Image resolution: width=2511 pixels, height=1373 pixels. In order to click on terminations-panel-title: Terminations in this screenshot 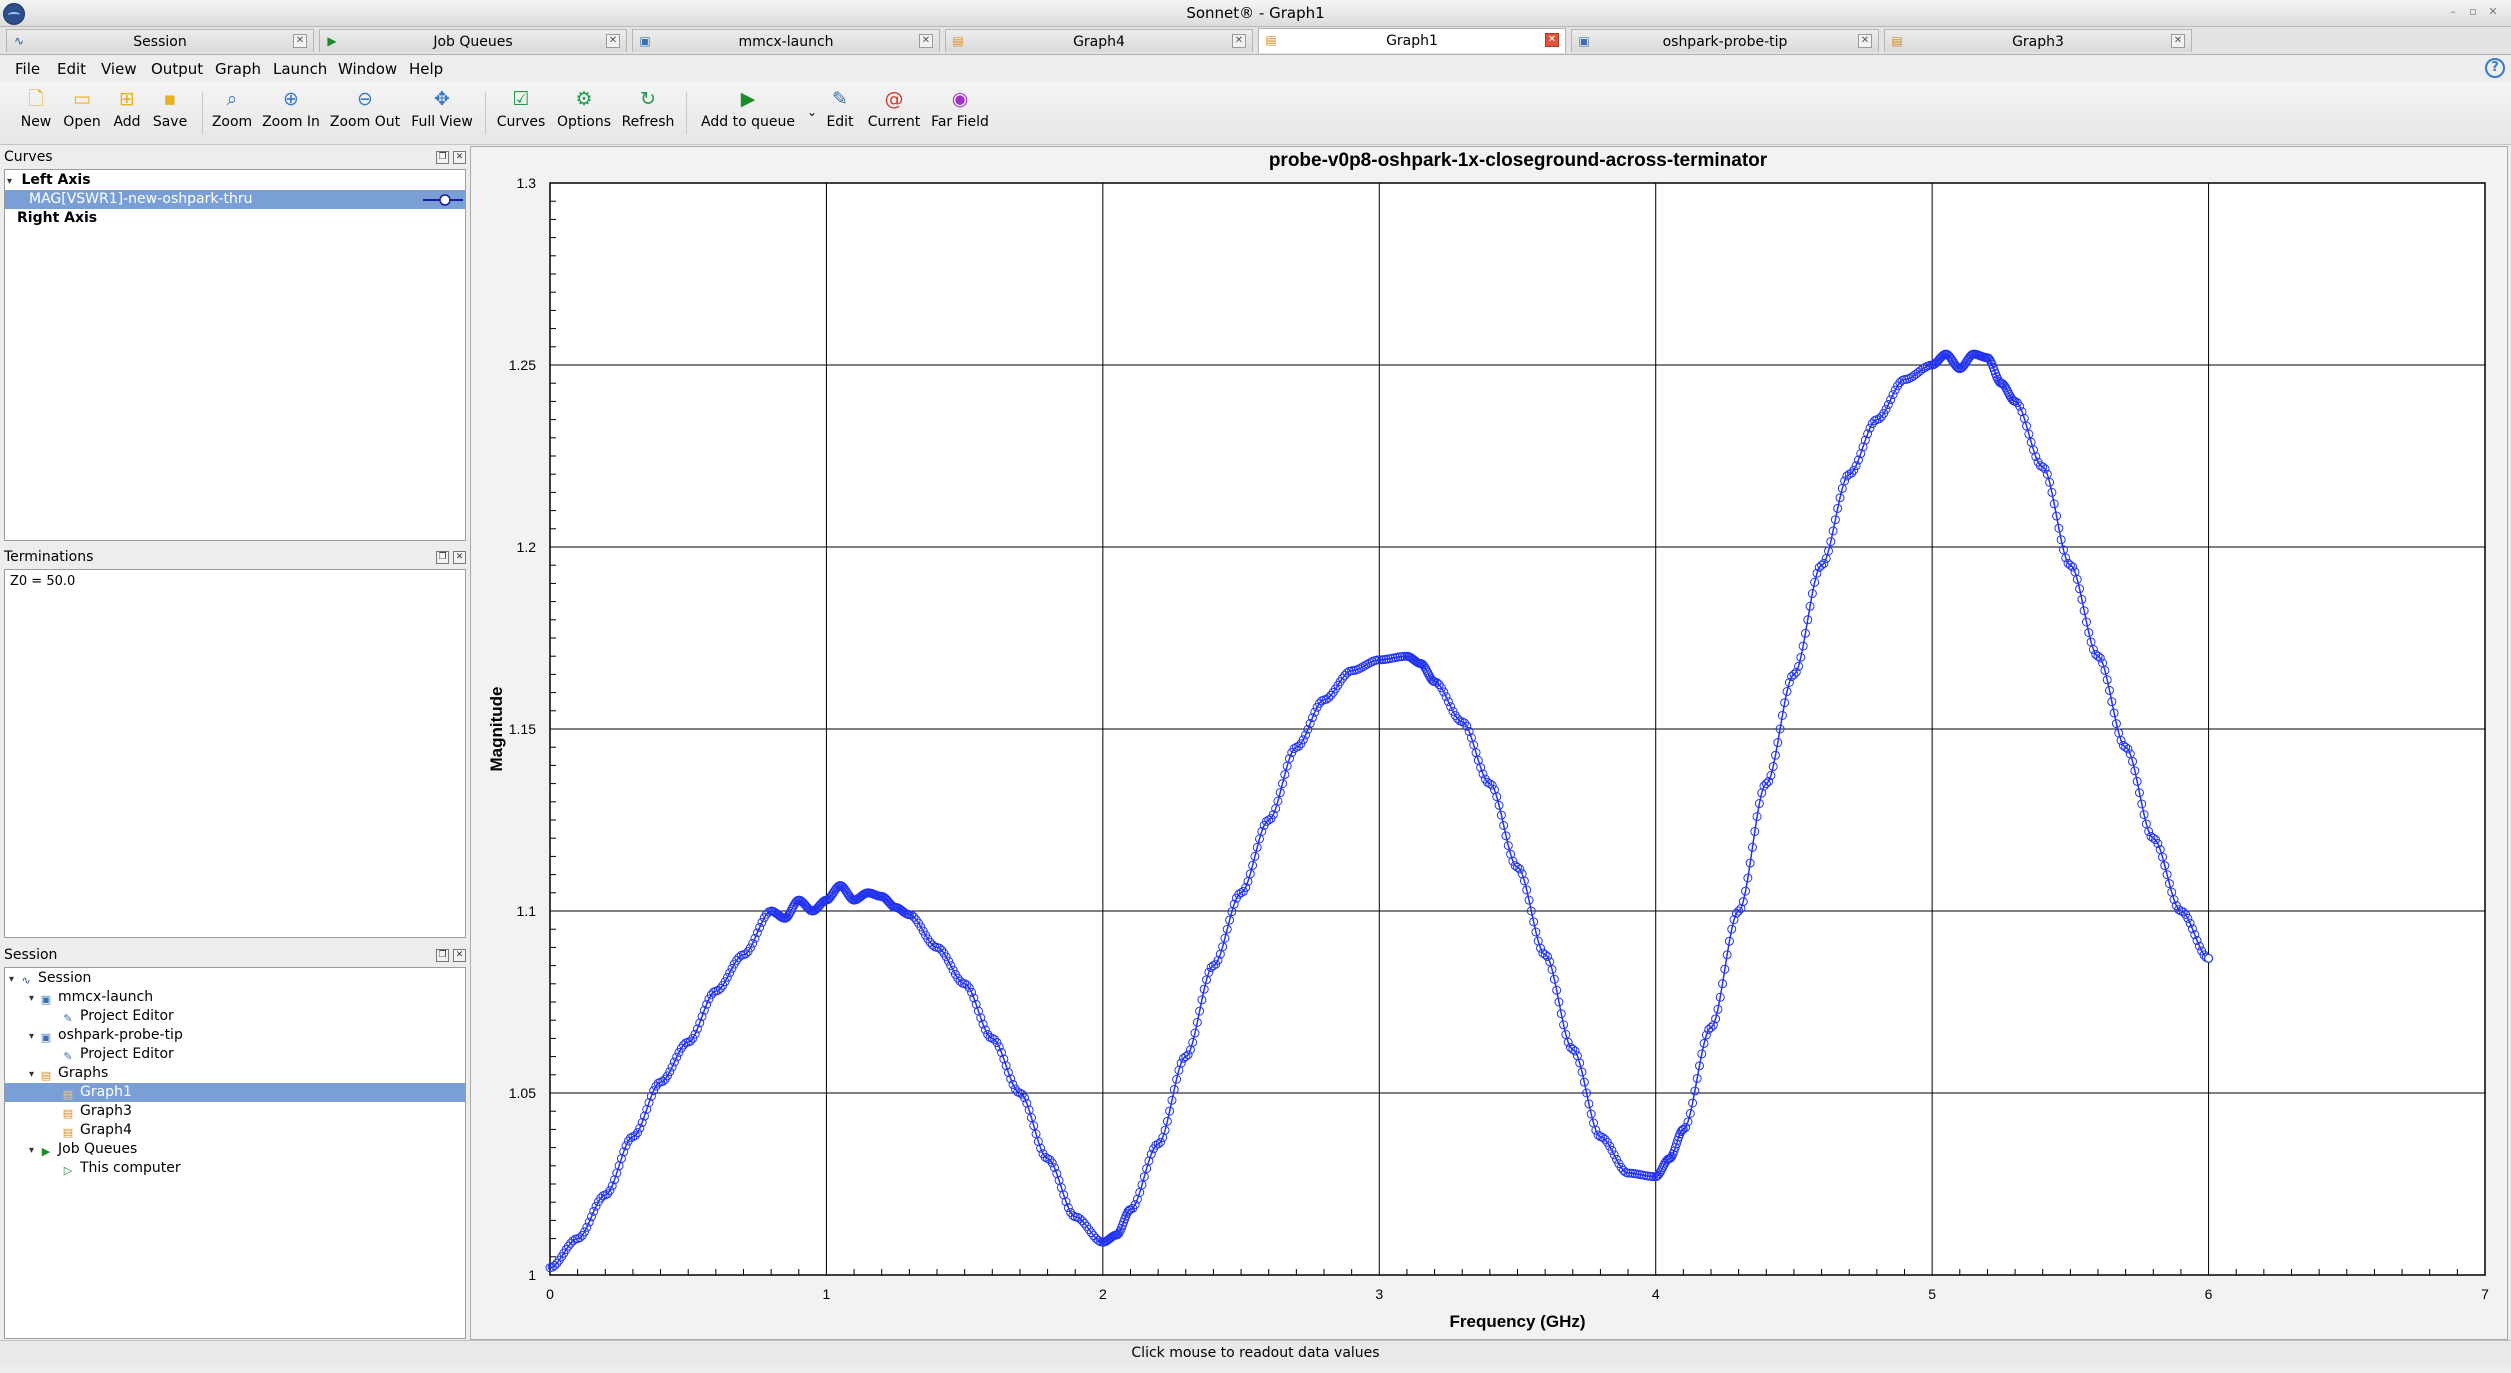, I will do `click(49, 557)`.